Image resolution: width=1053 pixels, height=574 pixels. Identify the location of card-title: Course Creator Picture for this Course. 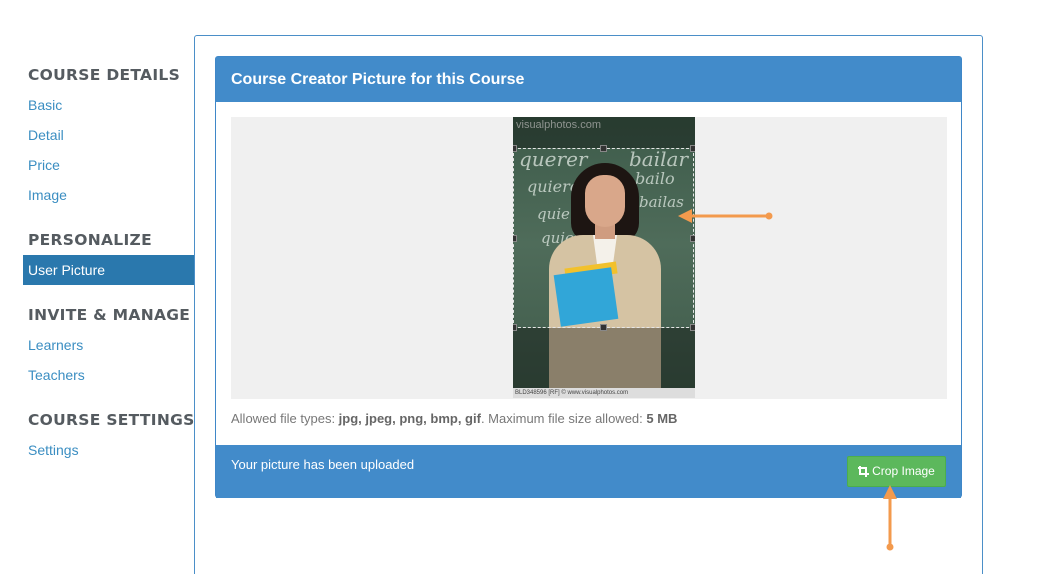
(588, 79).